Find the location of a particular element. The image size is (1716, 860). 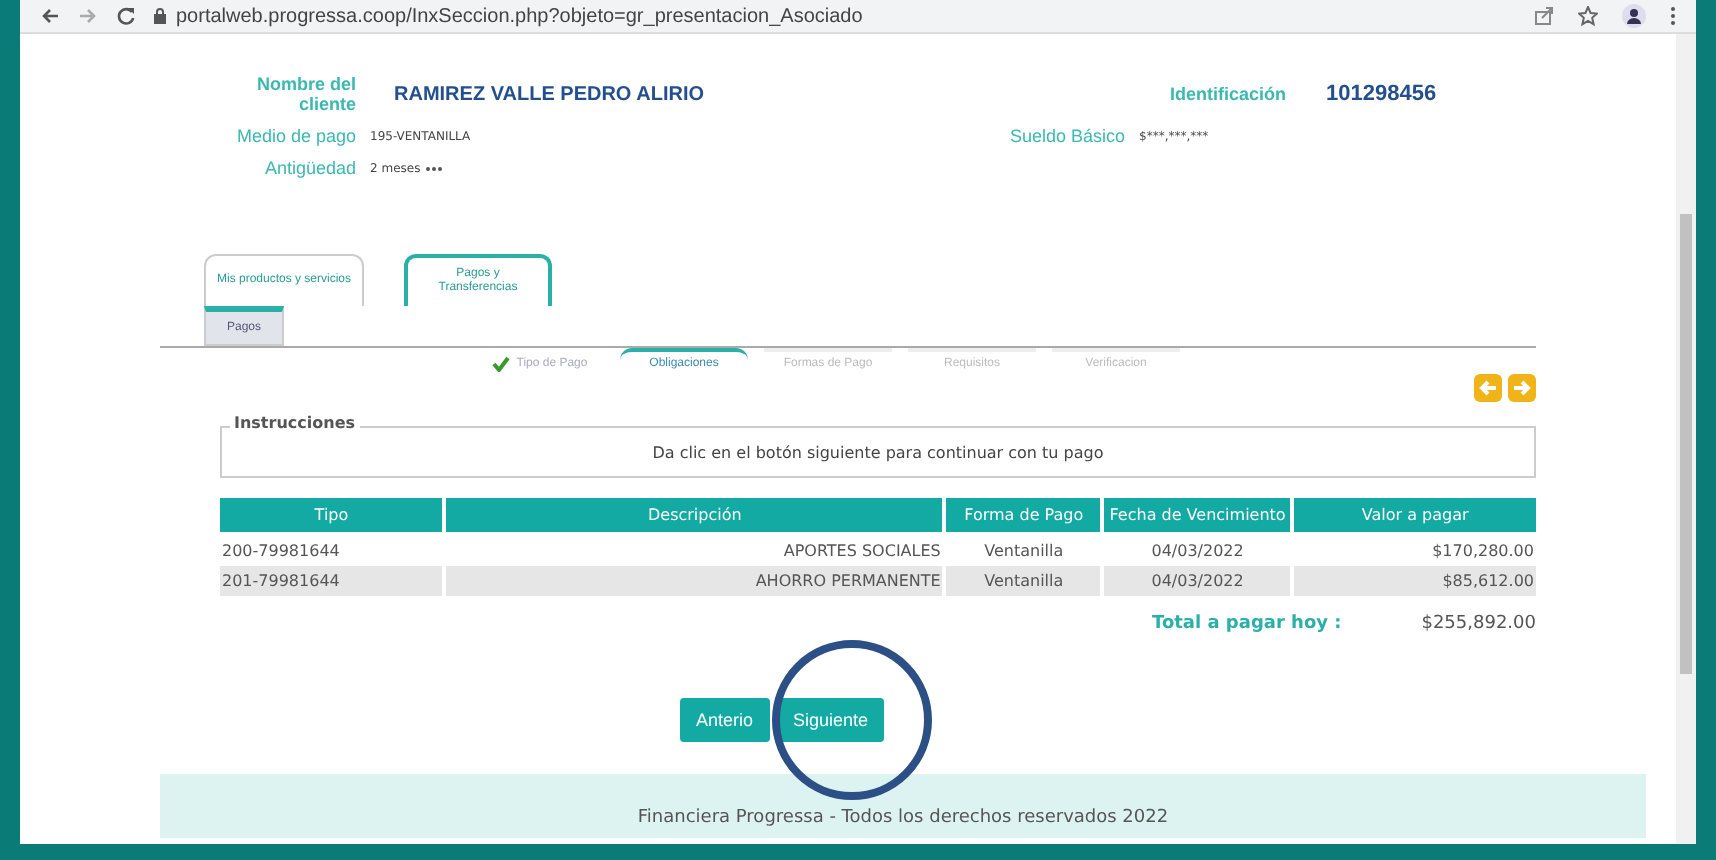

field-label: Antigüedad is located at coordinates (309, 168).